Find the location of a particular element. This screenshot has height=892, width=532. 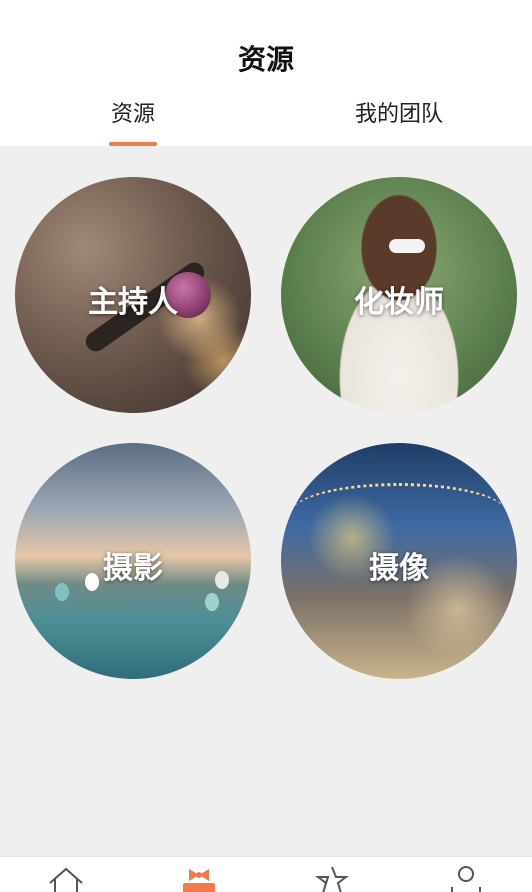

user-icon is located at coordinates (466, 879).